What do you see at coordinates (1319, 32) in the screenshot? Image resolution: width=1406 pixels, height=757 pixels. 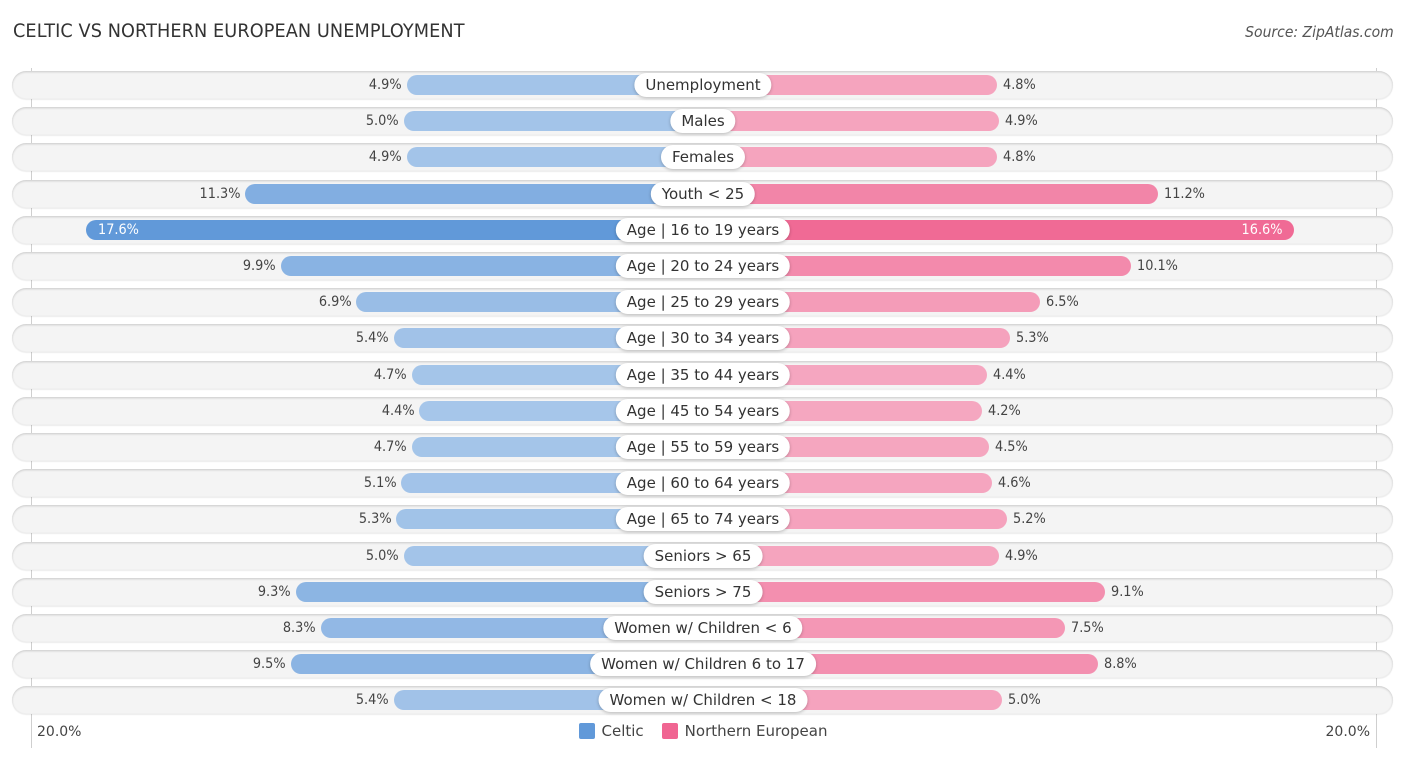 I see `source-label: Source: ZipAtlas.com` at bounding box center [1319, 32].